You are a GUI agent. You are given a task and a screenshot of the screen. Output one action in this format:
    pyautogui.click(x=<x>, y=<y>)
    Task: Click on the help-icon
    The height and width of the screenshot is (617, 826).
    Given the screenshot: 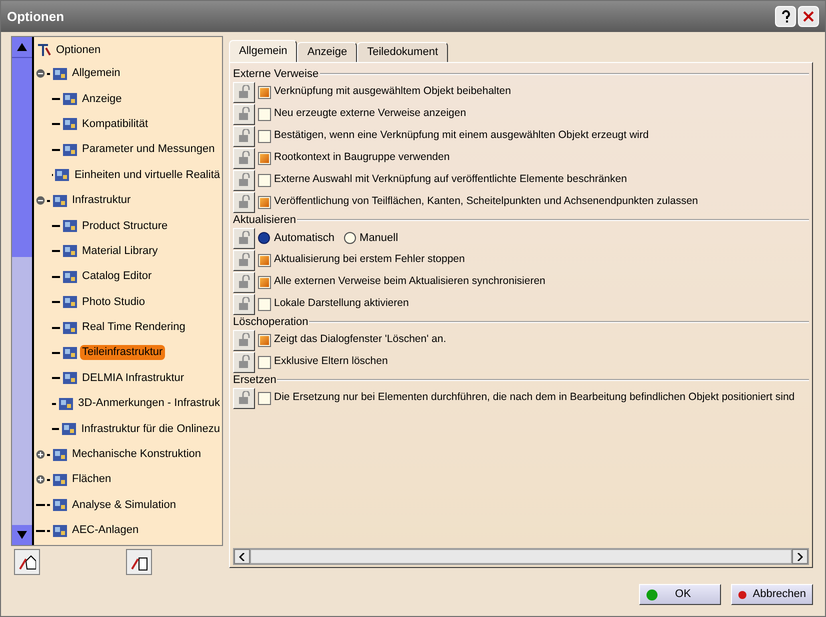 What is the action you would take?
    pyautogui.click(x=785, y=16)
    